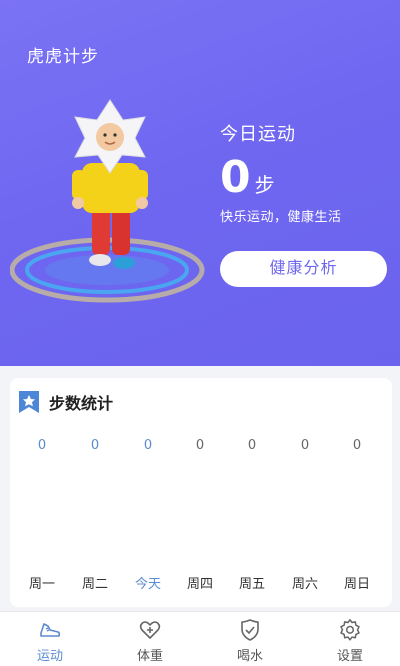 The image size is (400, 666). What do you see at coordinates (41, 584) in the screenshot?
I see `day-label: 周一` at bounding box center [41, 584].